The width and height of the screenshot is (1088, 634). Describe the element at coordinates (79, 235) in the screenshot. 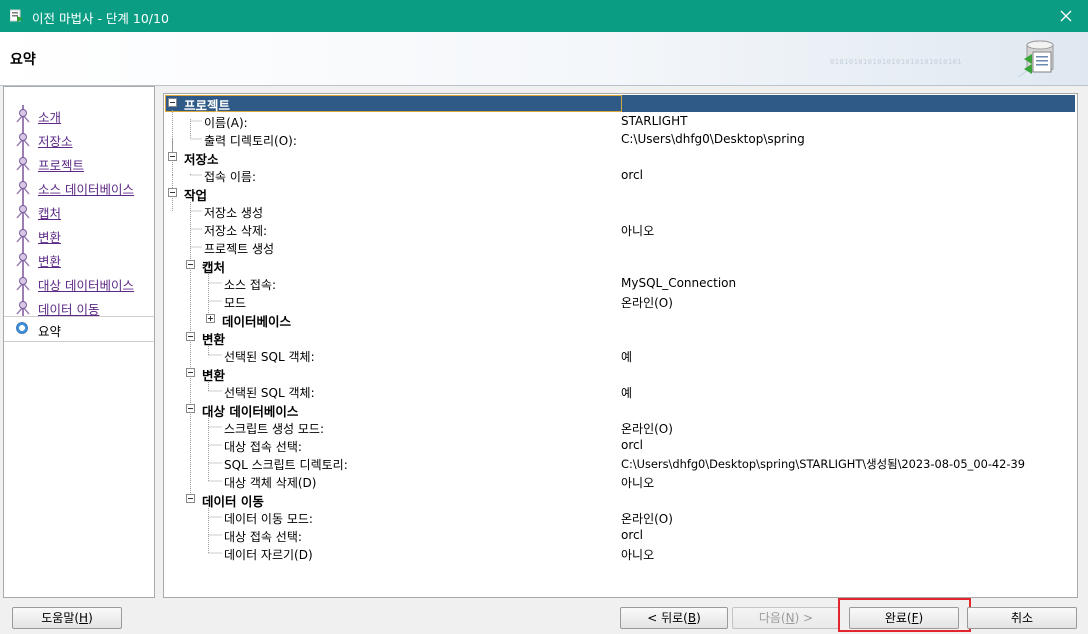

I see `step-convert-1: 변환` at that location.